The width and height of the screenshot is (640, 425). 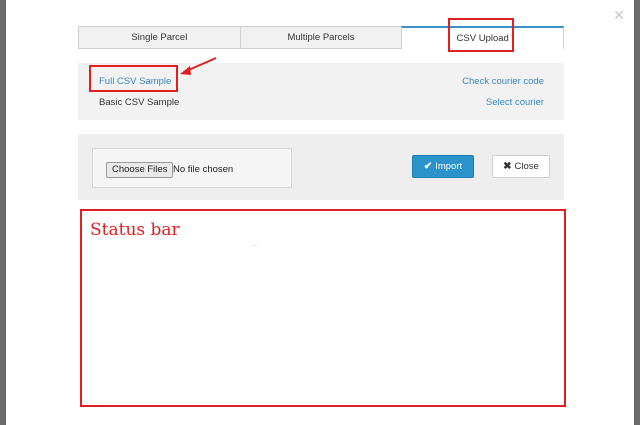 What do you see at coordinates (515, 102) in the screenshot?
I see `select-courier-link: Select courier` at bounding box center [515, 102].